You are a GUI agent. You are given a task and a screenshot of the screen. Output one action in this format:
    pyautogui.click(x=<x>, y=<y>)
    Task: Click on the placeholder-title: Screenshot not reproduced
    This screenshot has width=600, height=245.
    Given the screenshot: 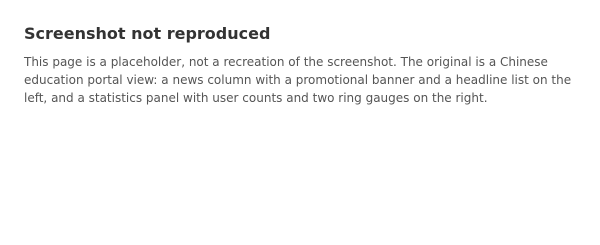 What is the action you would take?
    pyautogui.click(x=147, y=33)
    